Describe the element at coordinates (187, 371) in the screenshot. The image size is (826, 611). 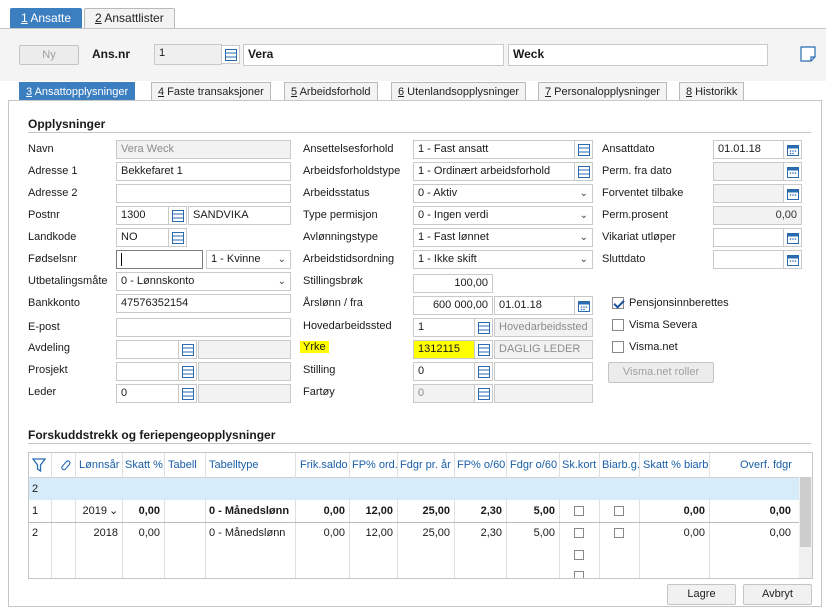
I see `prosjekt-lookup-icon` at that location.